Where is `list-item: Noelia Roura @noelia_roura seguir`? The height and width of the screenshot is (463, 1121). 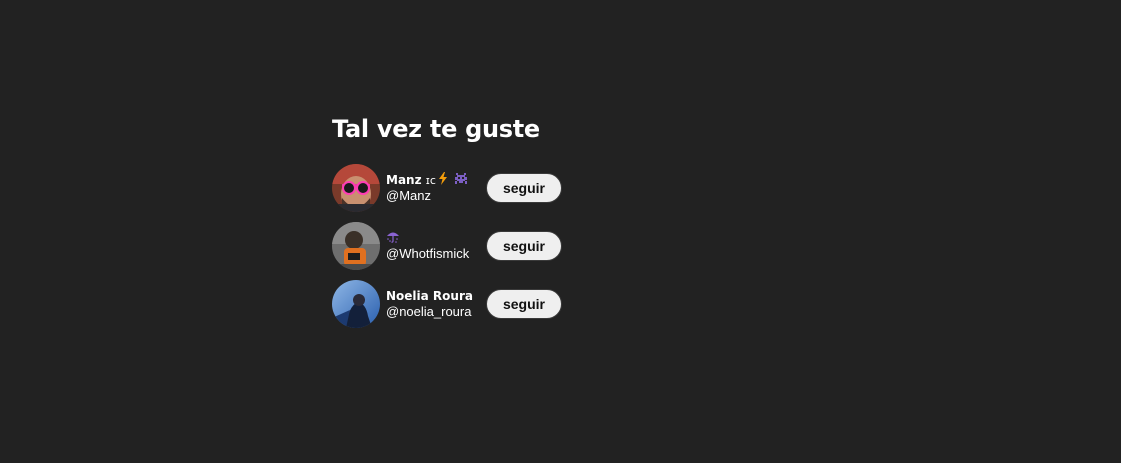
list-item: Noelia Roura @noelia_roura seguir is located at coordinates (452, 304).